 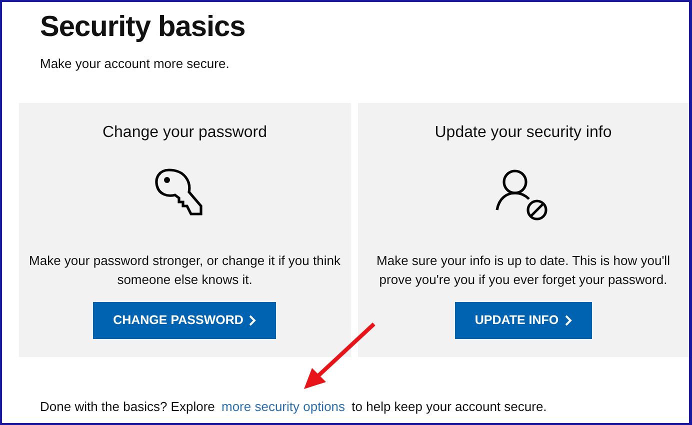 I want to click on page-title: Security basics, so click(x=143, y=27).